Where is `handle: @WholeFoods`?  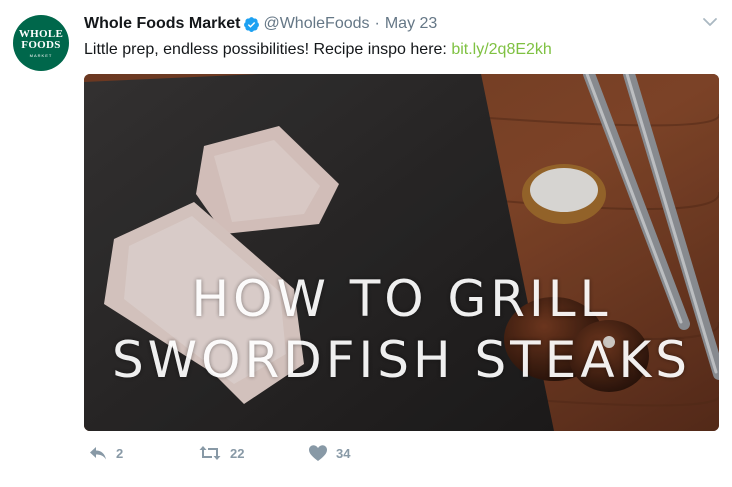
handle: @WholeFoods is located at coordinates (316, 24).